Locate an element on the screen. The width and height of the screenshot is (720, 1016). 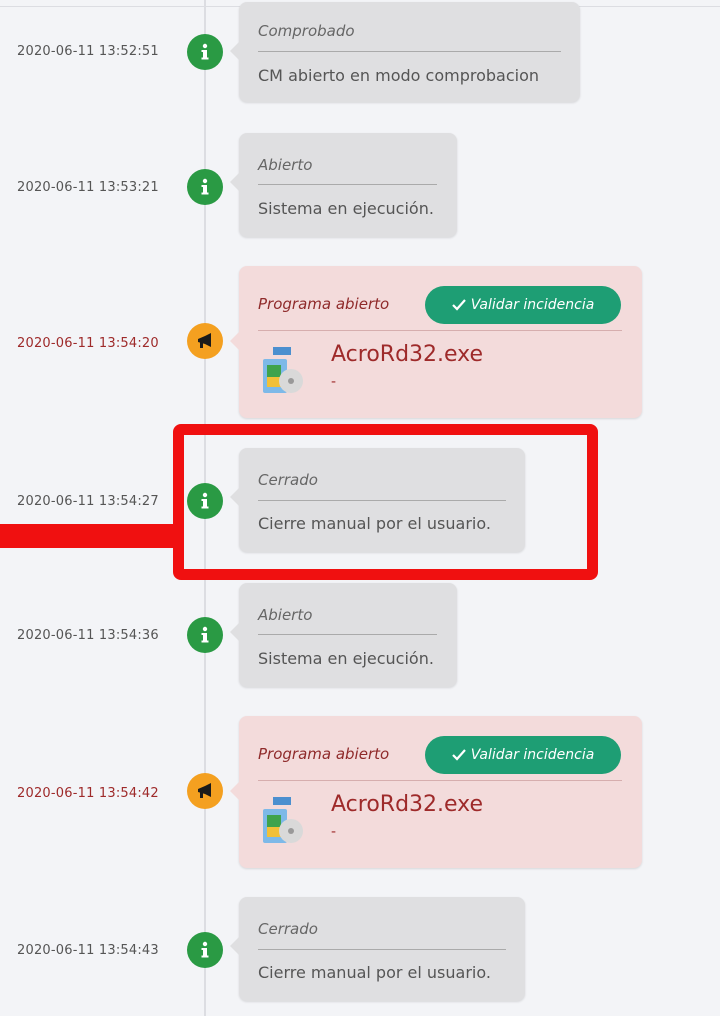
highlight-box is located at coordinates (385, 502).